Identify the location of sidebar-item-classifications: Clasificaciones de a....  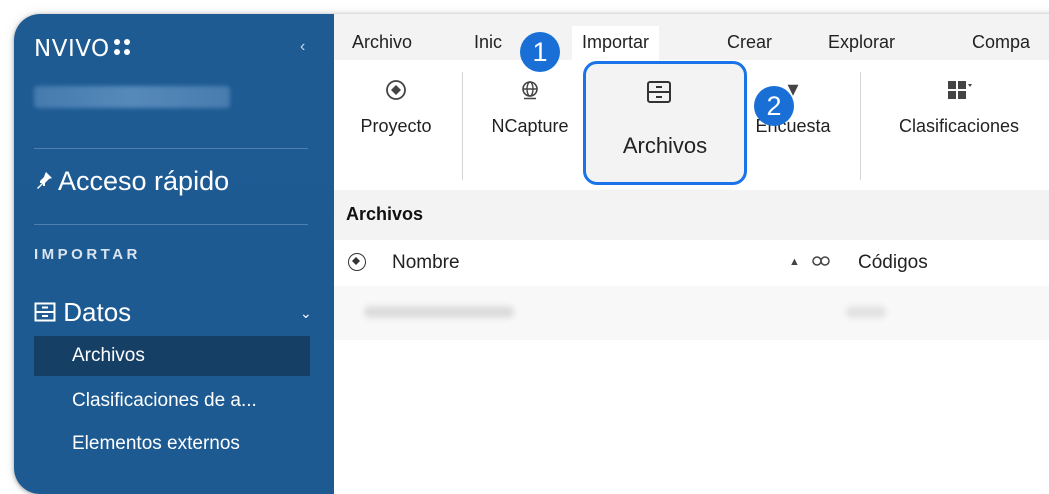
(172, 401).